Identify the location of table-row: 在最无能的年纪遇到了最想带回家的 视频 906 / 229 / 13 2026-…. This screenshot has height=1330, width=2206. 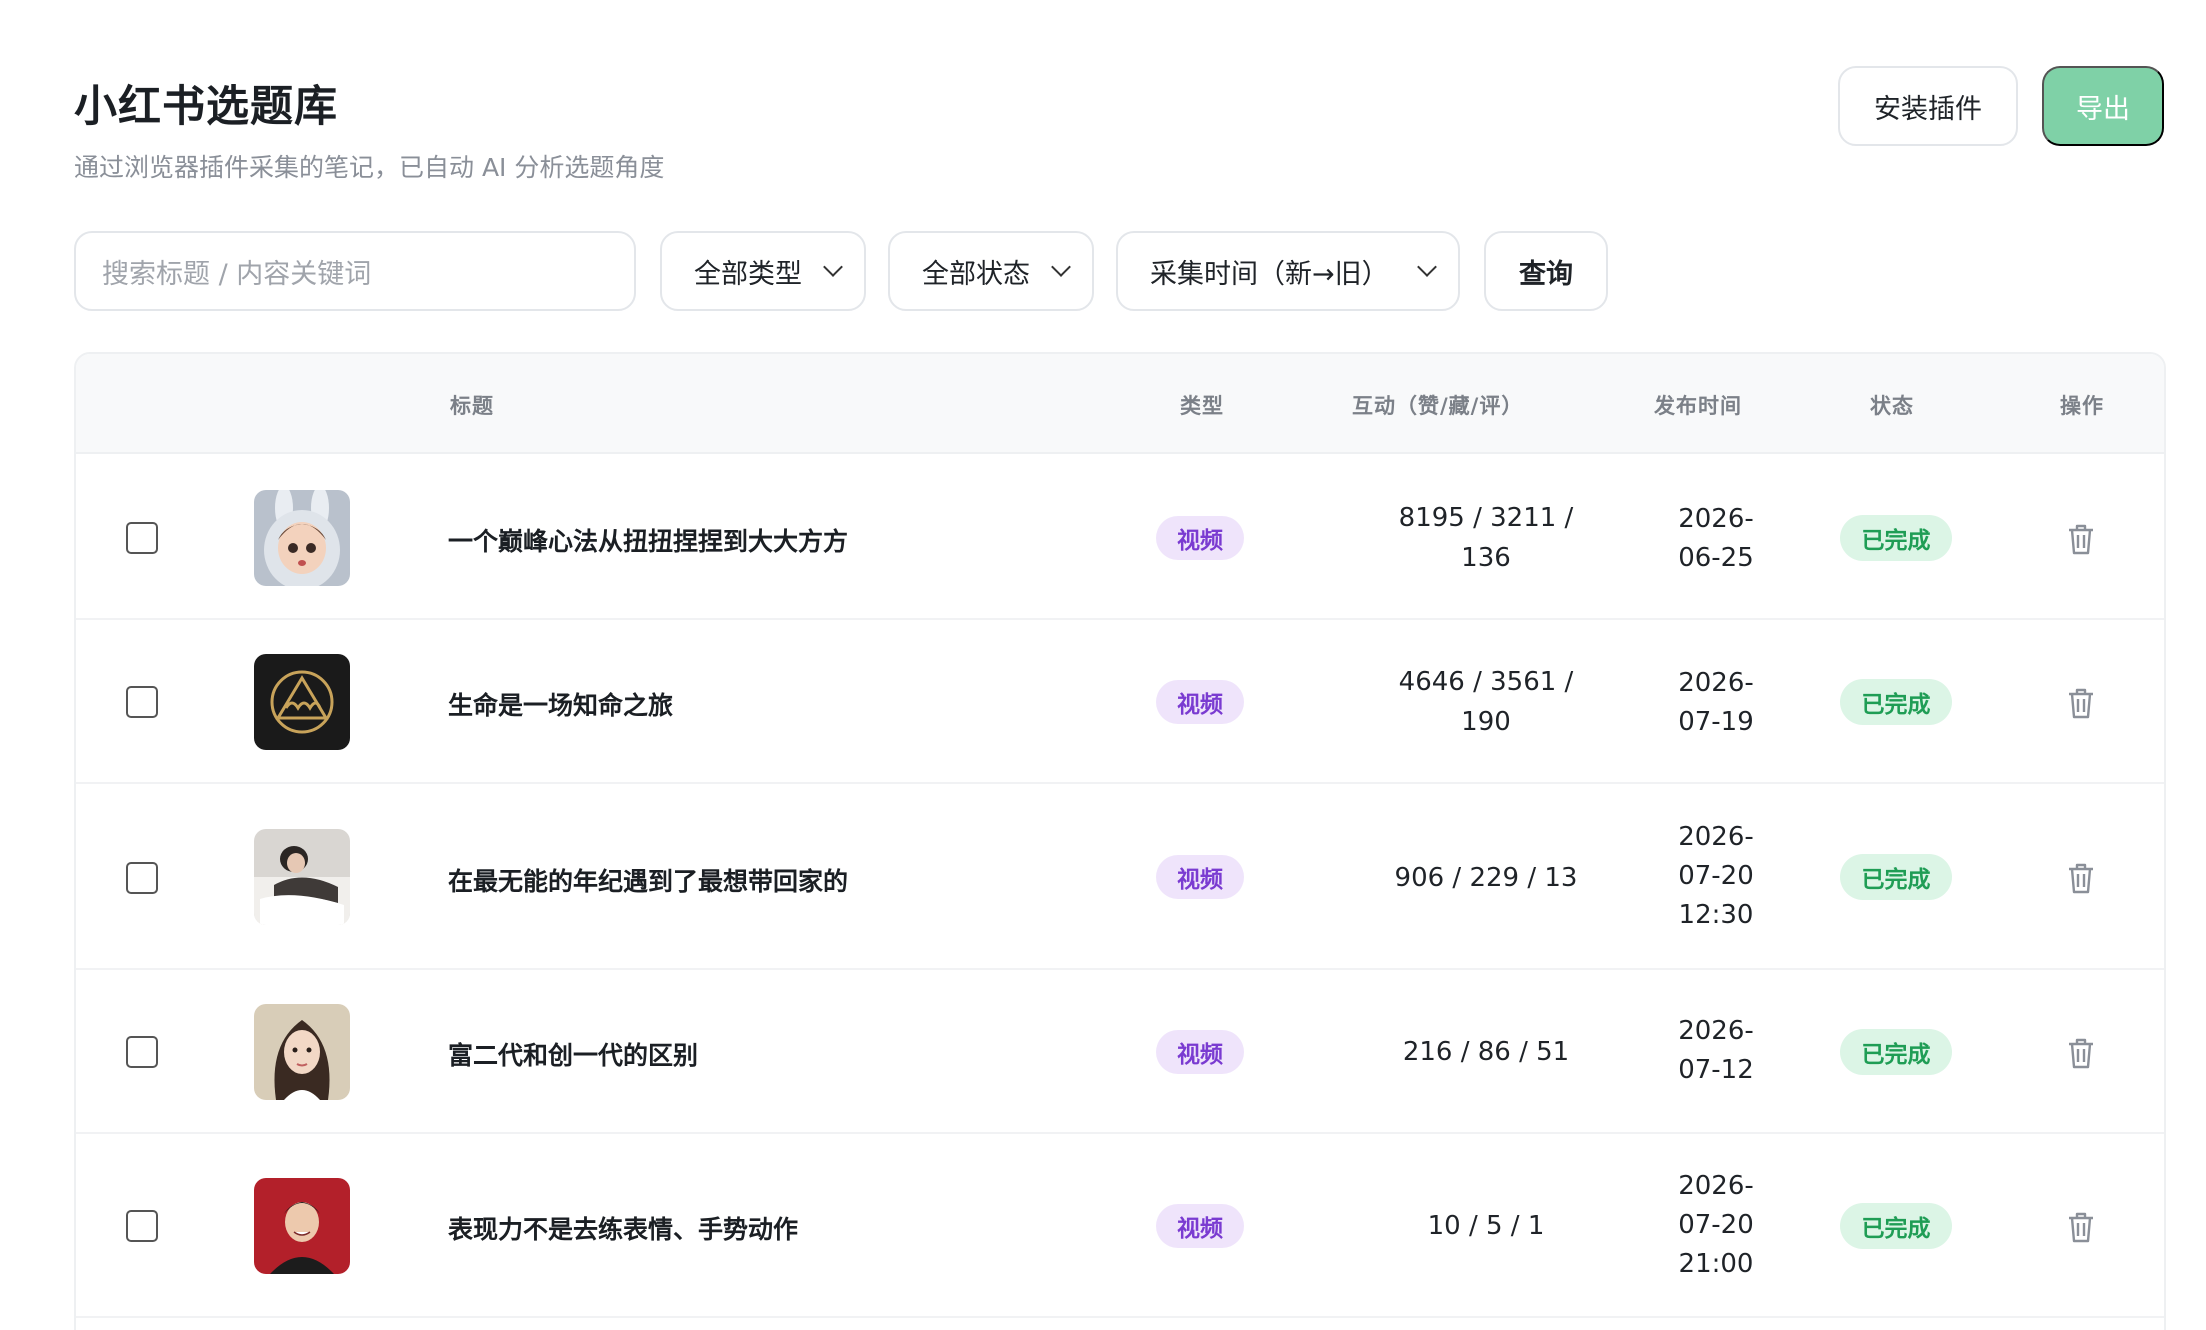
(1120, 877).